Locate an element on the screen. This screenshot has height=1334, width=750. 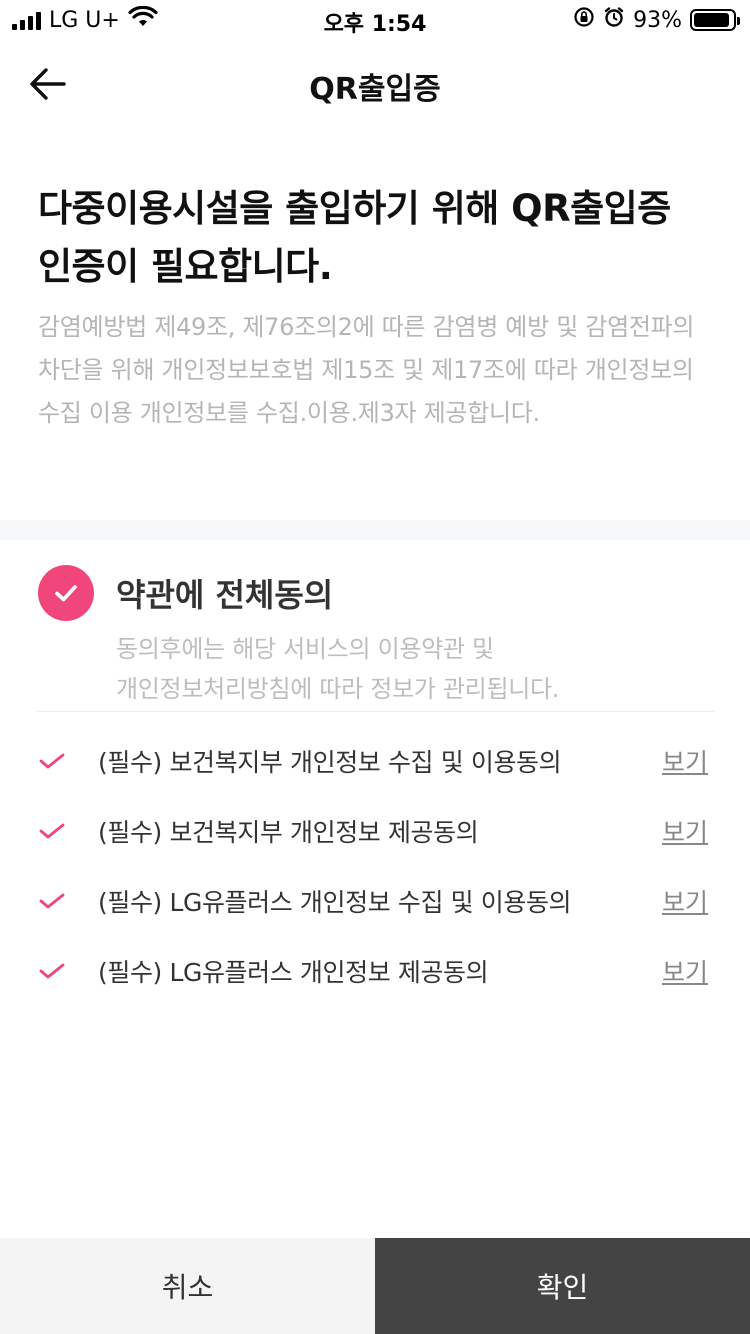
term-item: (필수) 보건복지부 개인정보 수집 및 이용동의 보기 is located at coordinates (376, 761).